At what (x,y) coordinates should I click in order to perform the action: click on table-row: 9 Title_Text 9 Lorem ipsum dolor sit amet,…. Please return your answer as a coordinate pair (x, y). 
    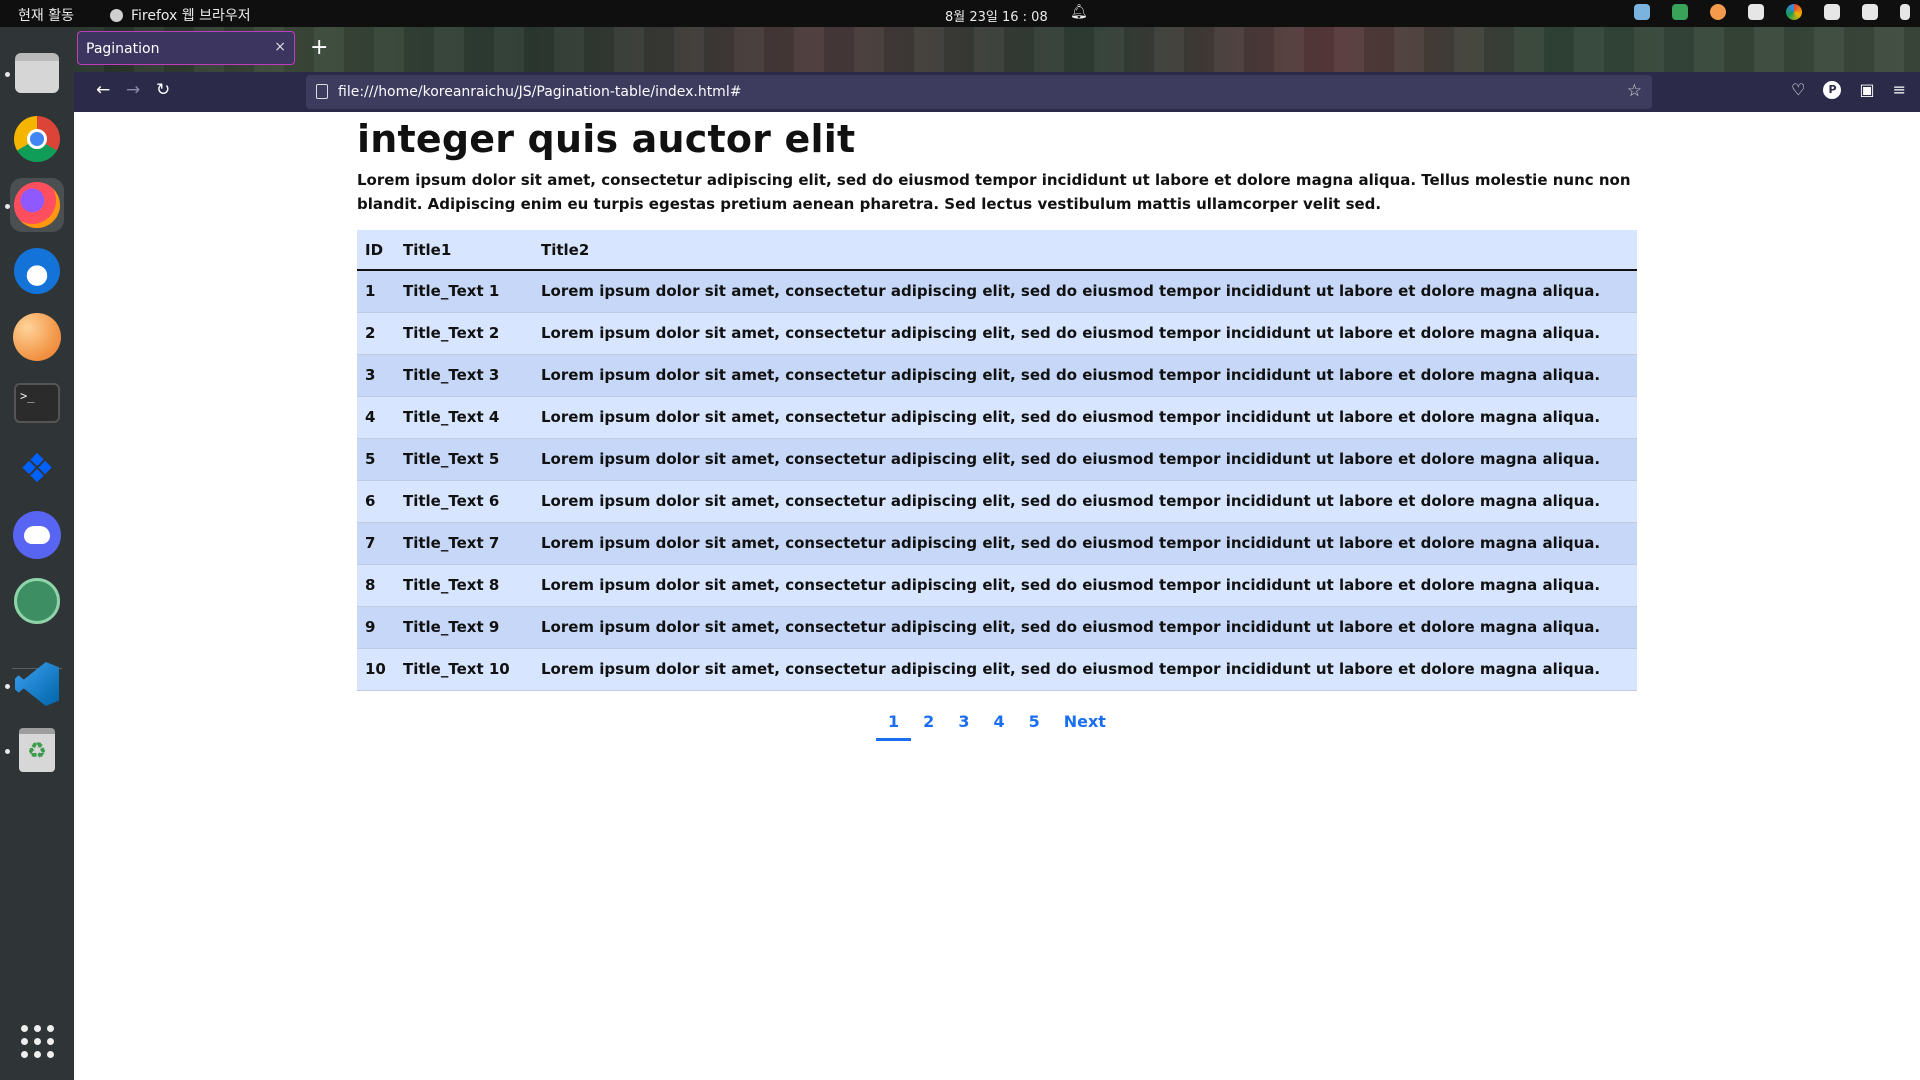
    Looking at the image, I should click on (997, 627).